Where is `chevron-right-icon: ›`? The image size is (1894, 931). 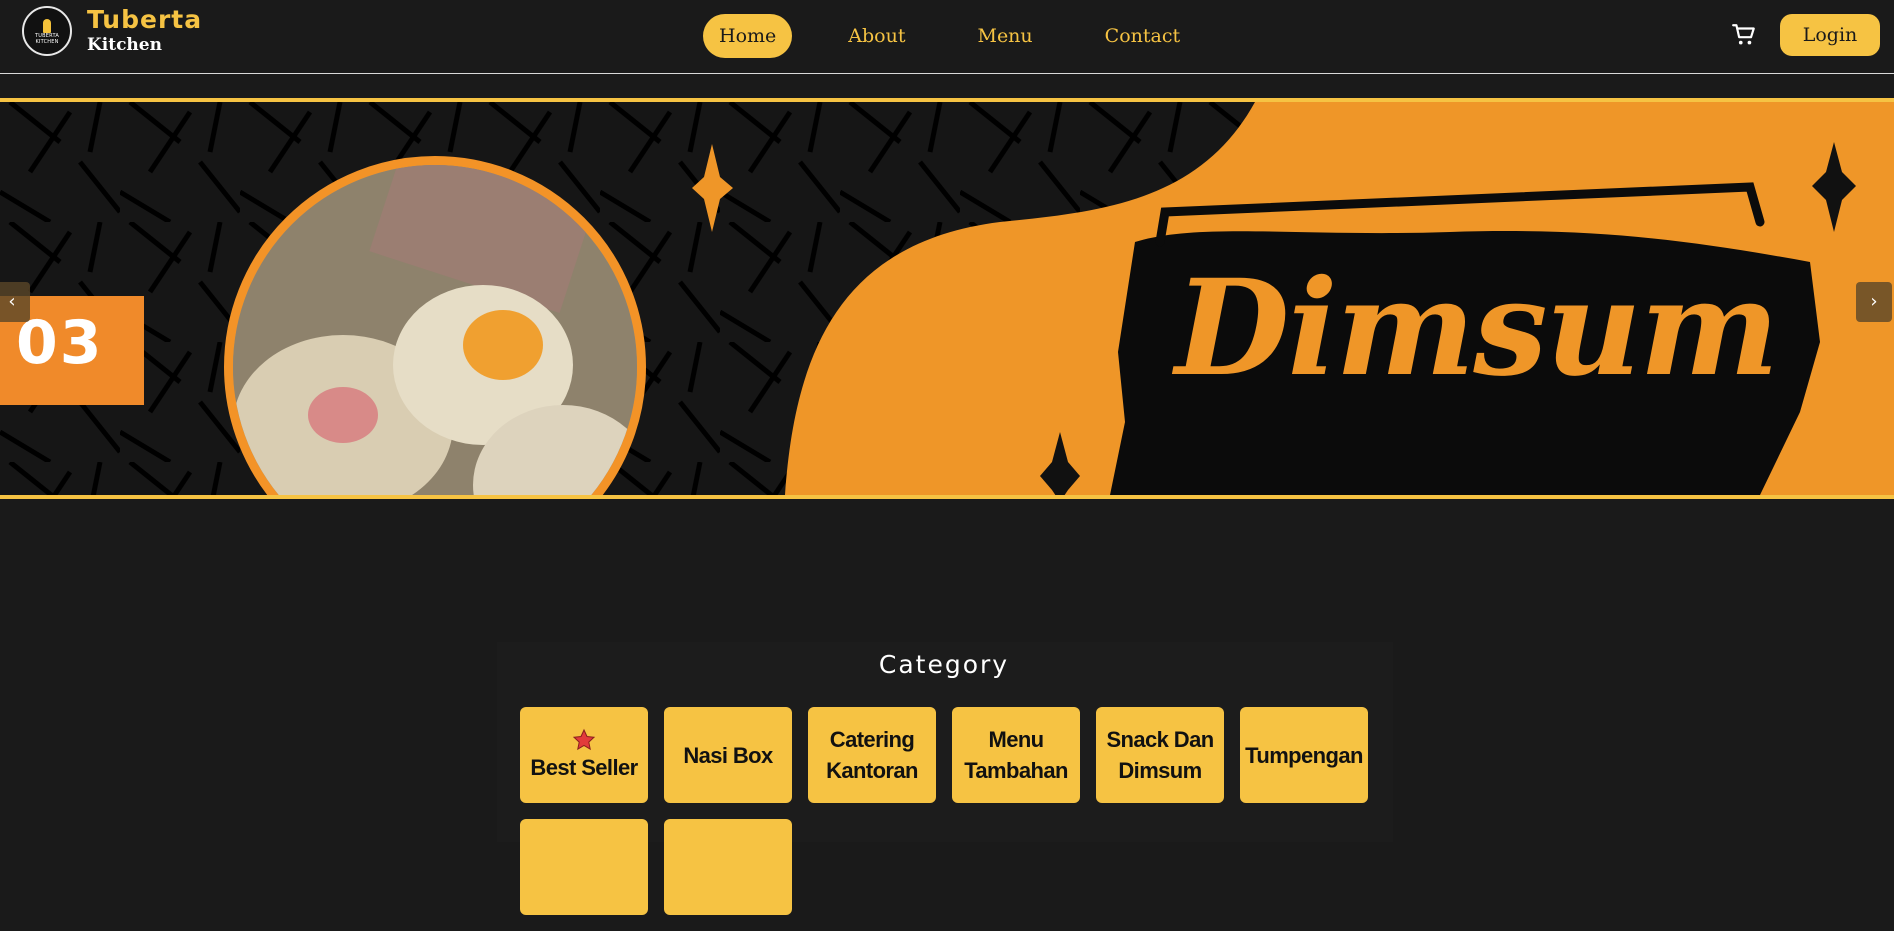
chevron-right-icon: › is located at coordinates (1874, 301).